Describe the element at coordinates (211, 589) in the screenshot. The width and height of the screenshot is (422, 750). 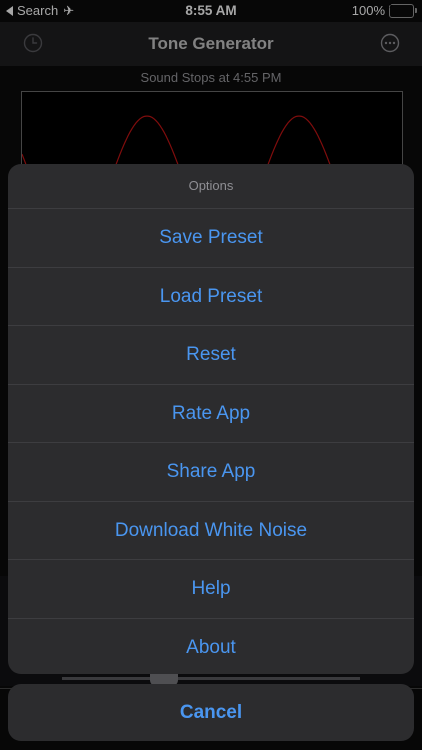
I see `help-button: Help` at that location.